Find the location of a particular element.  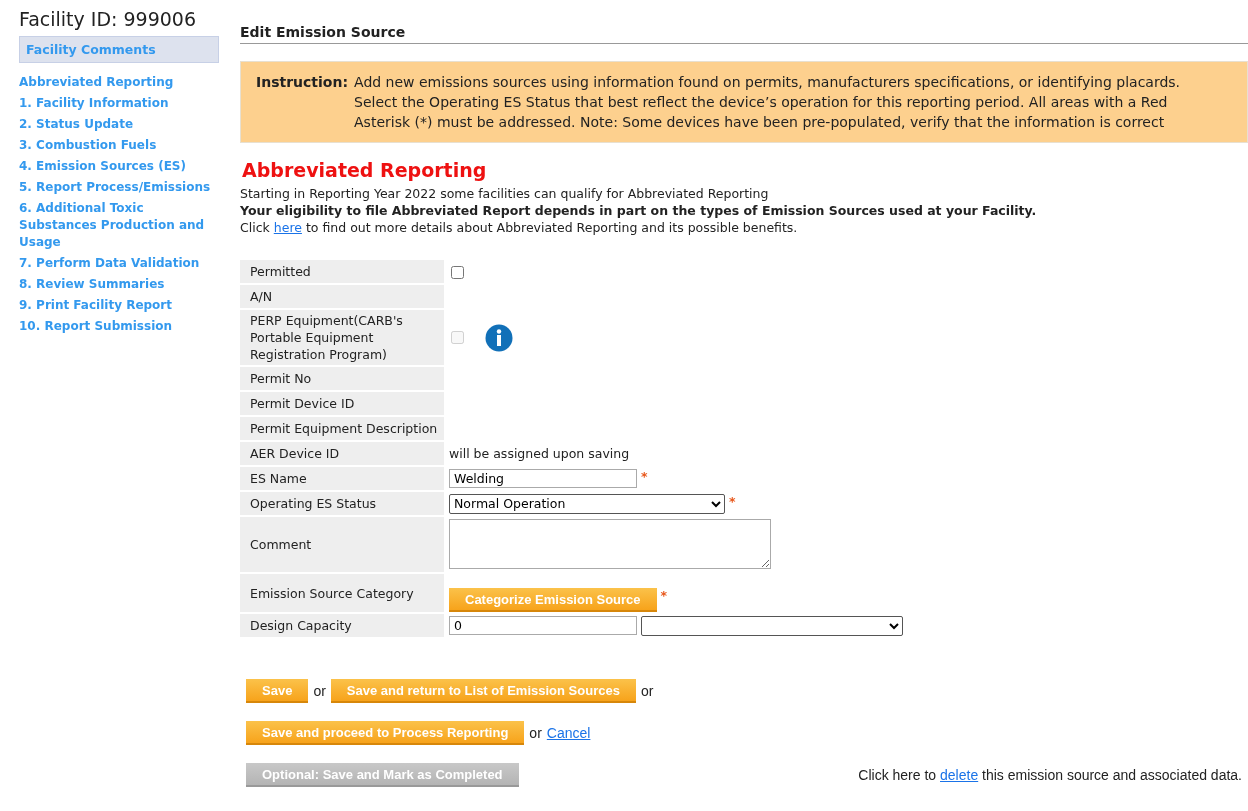

save-button: Save and return to List of Emission Sources is located at coordinates (483, 691).